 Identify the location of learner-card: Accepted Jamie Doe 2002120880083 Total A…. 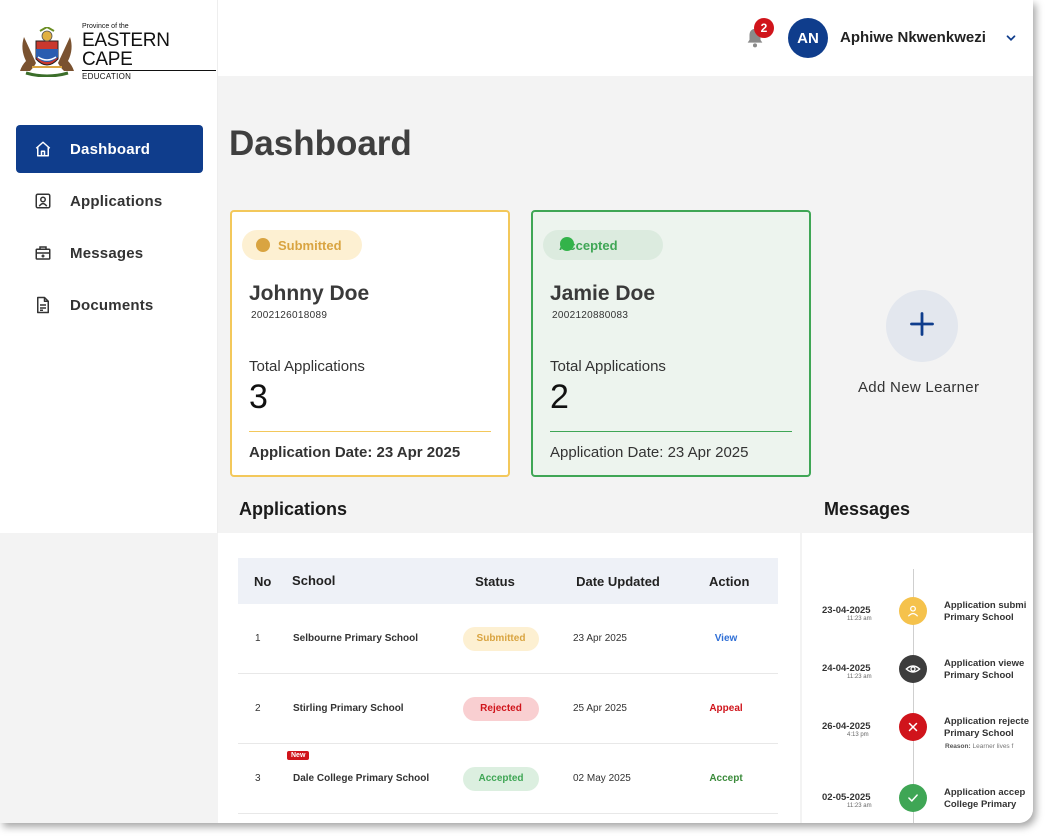
(671, 343).